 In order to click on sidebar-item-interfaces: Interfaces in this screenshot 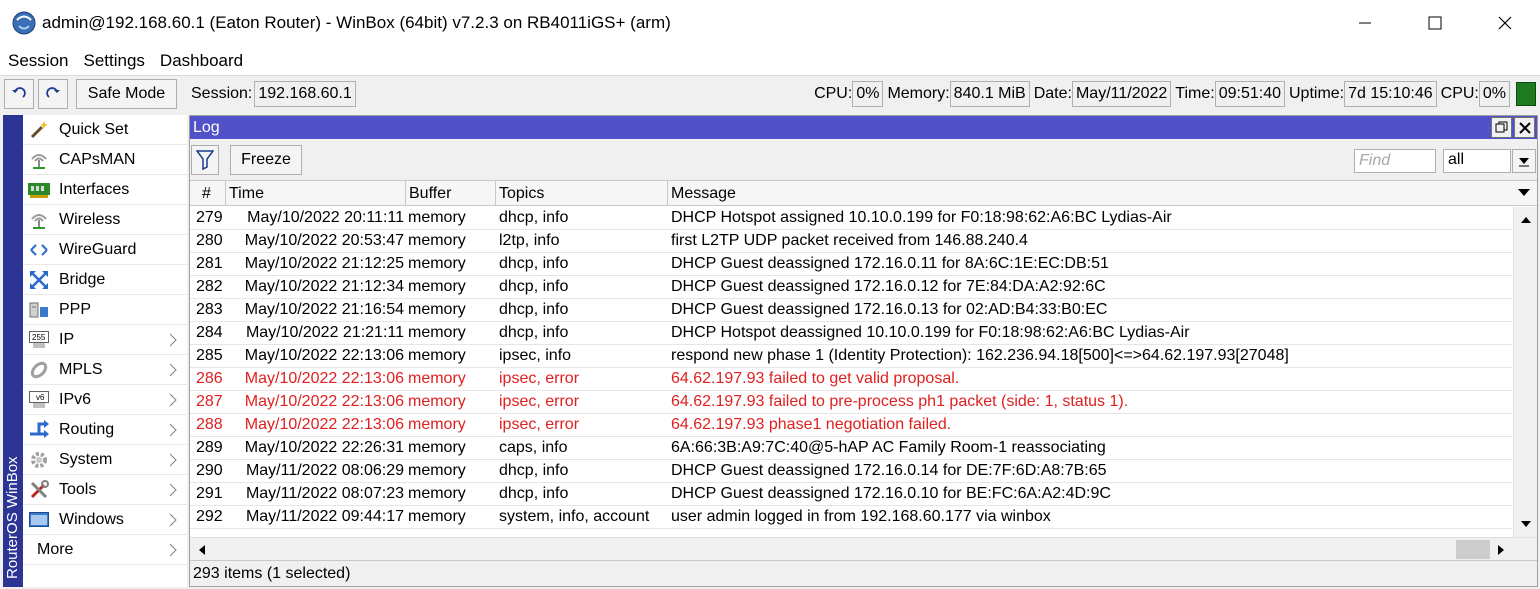, I will do `click(105, 190)`.